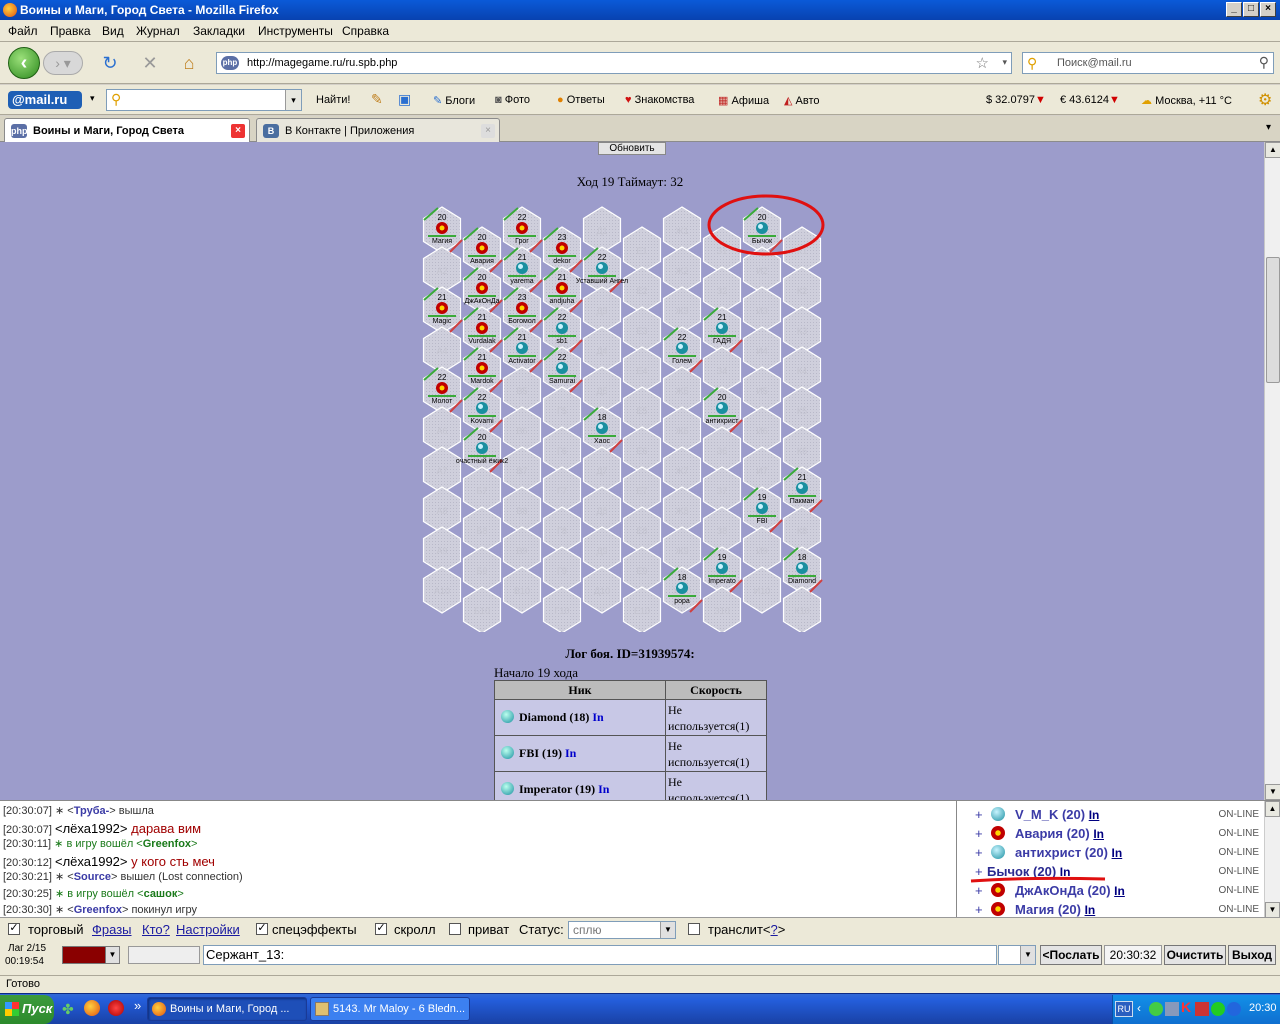 Image resolution: width=1280 pixels, height=1024 pixels. I want to click on send-button: <Послать, so click(1071, 955).